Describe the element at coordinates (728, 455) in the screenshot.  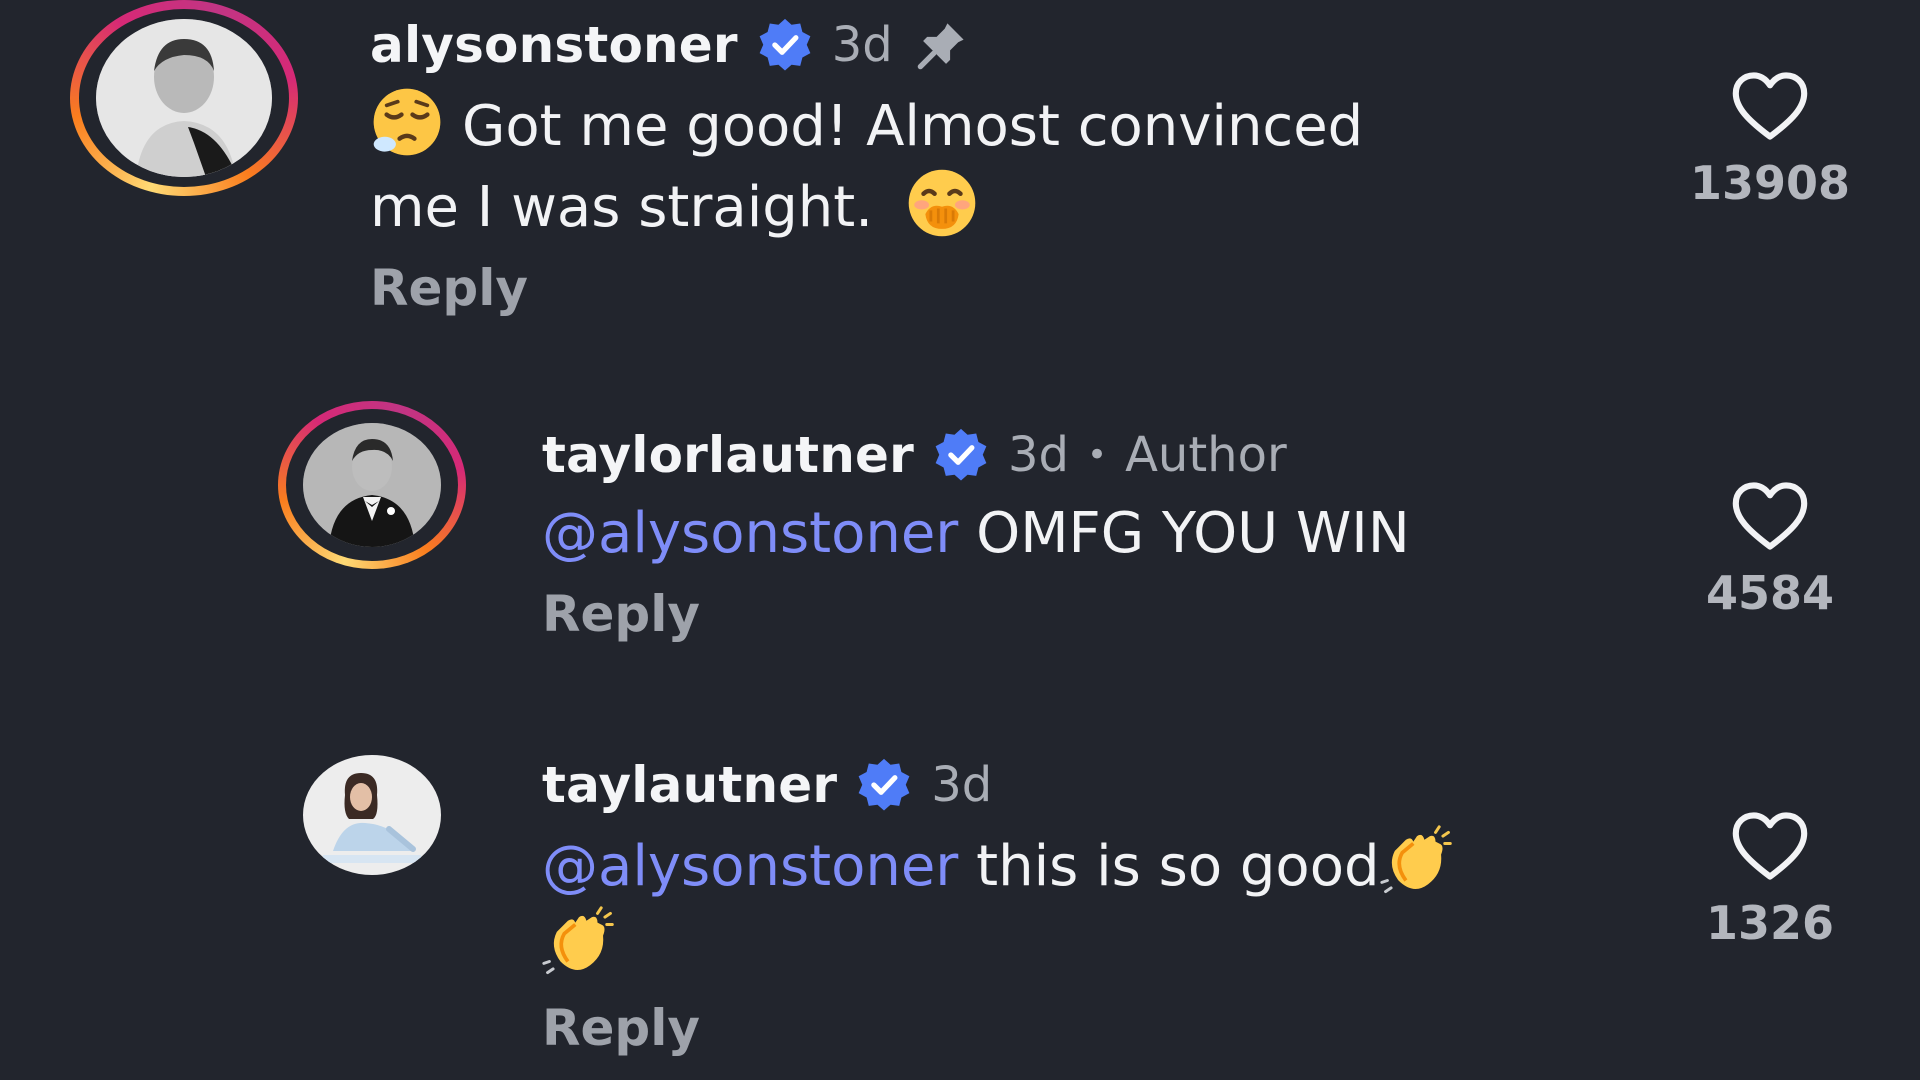
I see `username: taylorlautner` at that location.